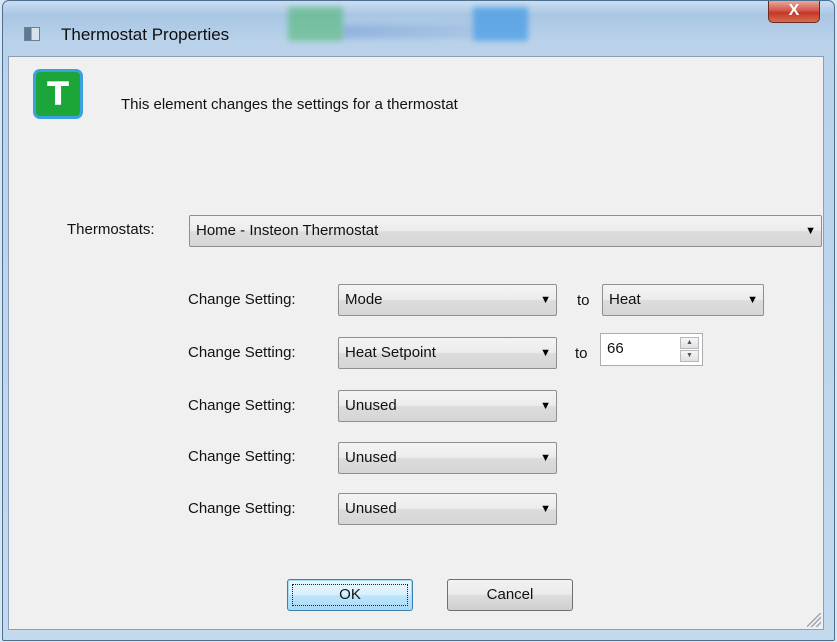 This screenshot has width=837, height=642. What do you see at coordinates (145, 34) in the screenshot?
I see `window-title: Thermostat Properties` at bounding box center [145, 34].